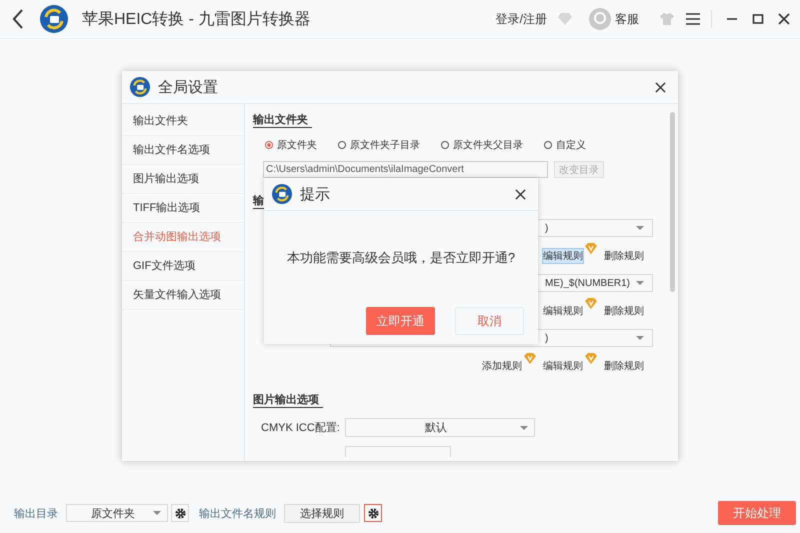 The width and height of the screenshot is (800, 533). What do you see at coordinates (758, 19) in the screenshot?
I see `maximize-icon` at bounding box center [758, 19].